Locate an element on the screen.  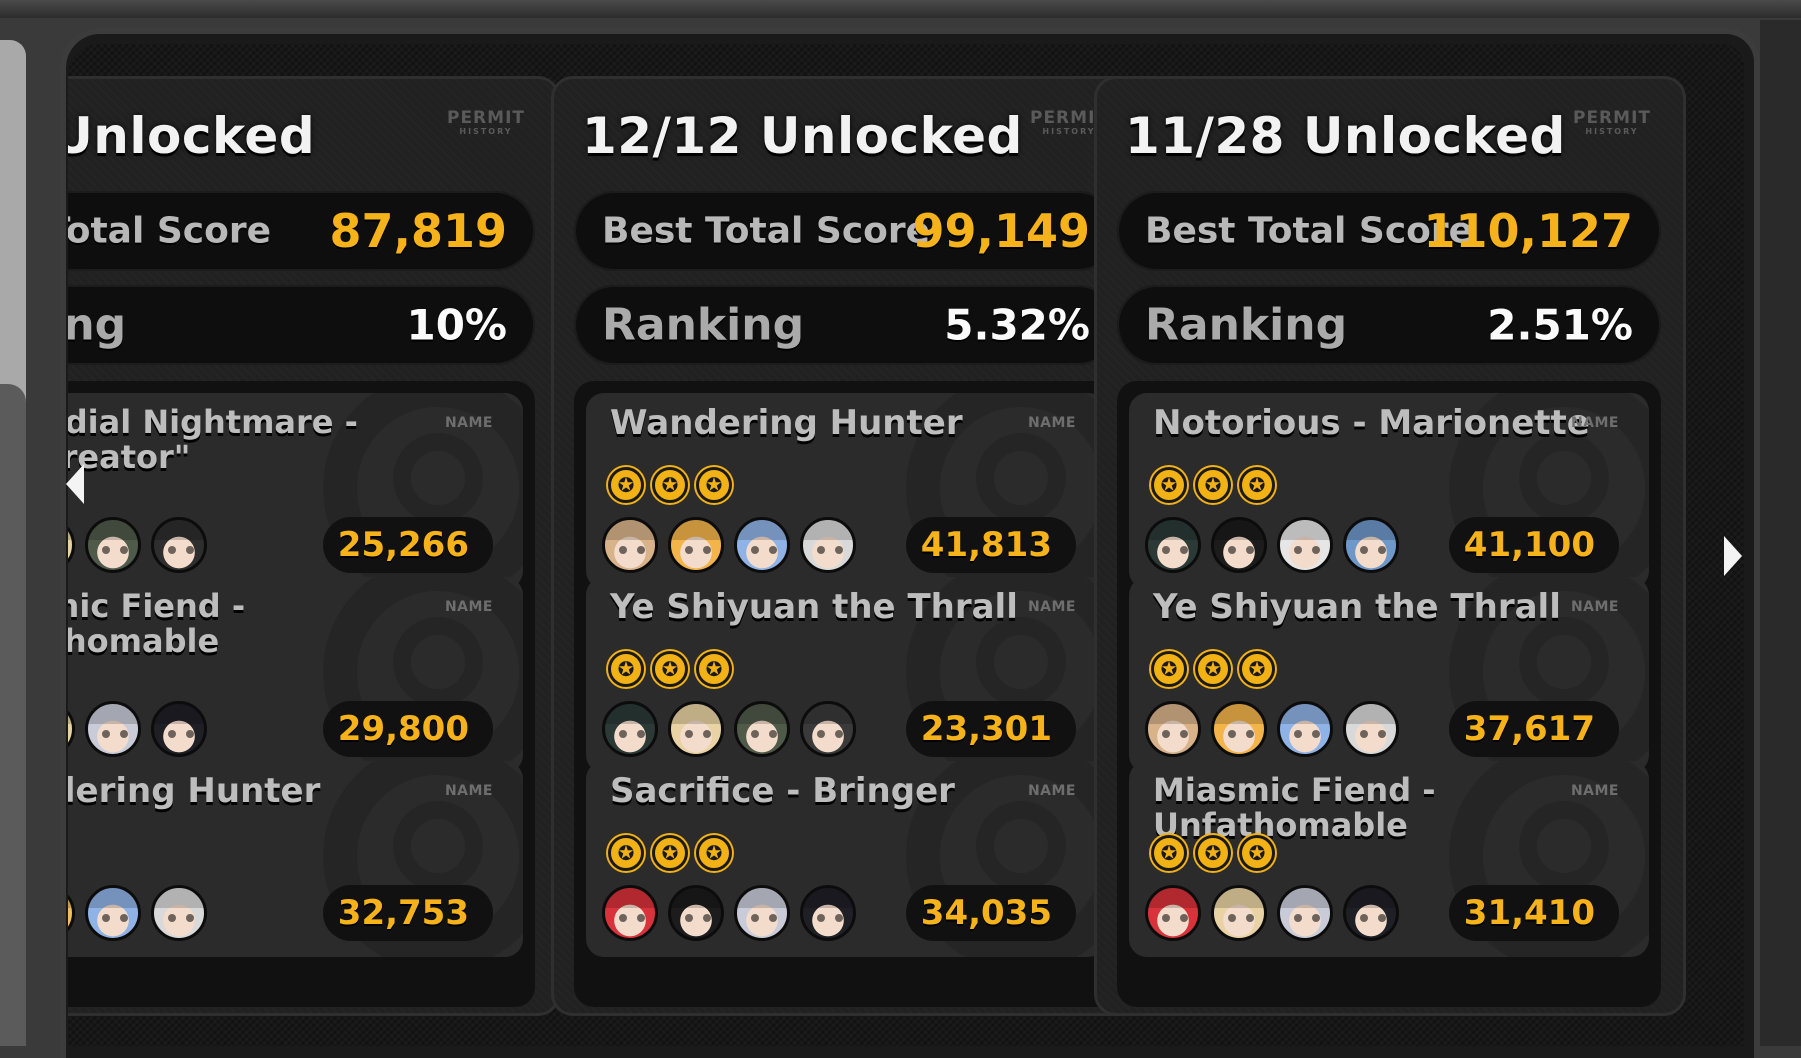
orange-hair-girl-avatar is located at coordinates (696, 545).